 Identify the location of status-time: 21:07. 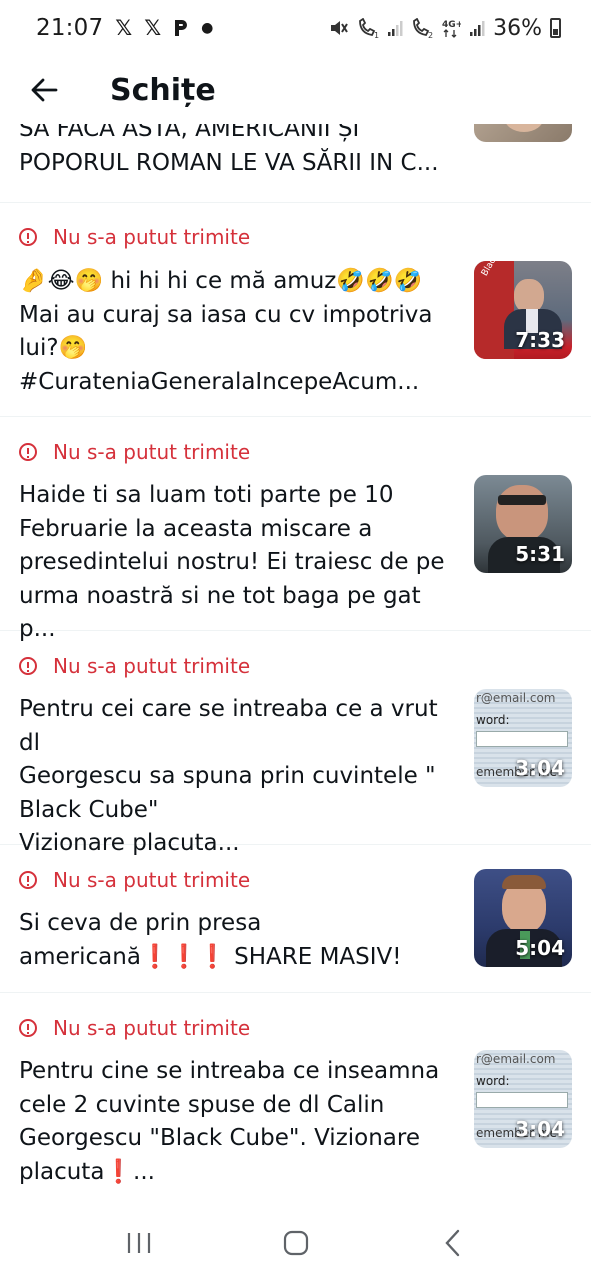
(70, 28).